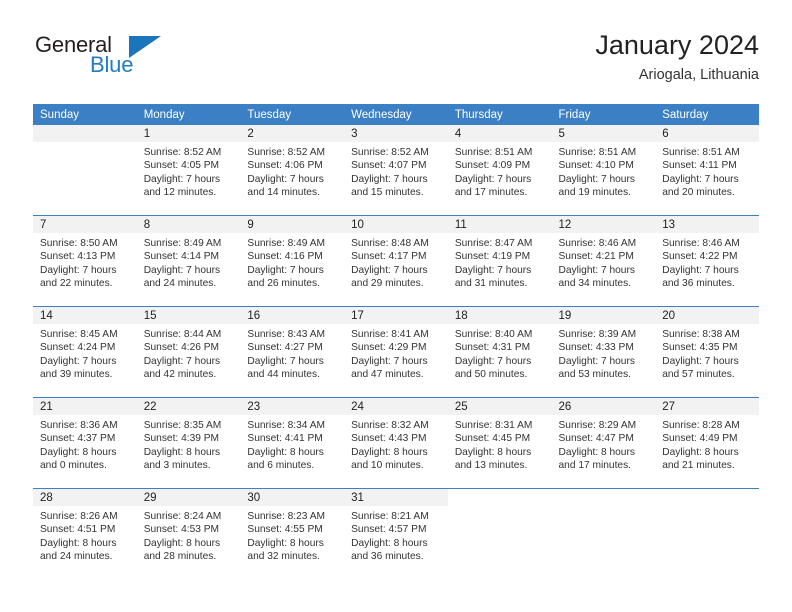 The width and height of the screenshot is (792, 612). Describe the element at coordinates (597, 334) in the screenshot. I see `sunrise-text: Sunrise: 8:39 AM` at that location.